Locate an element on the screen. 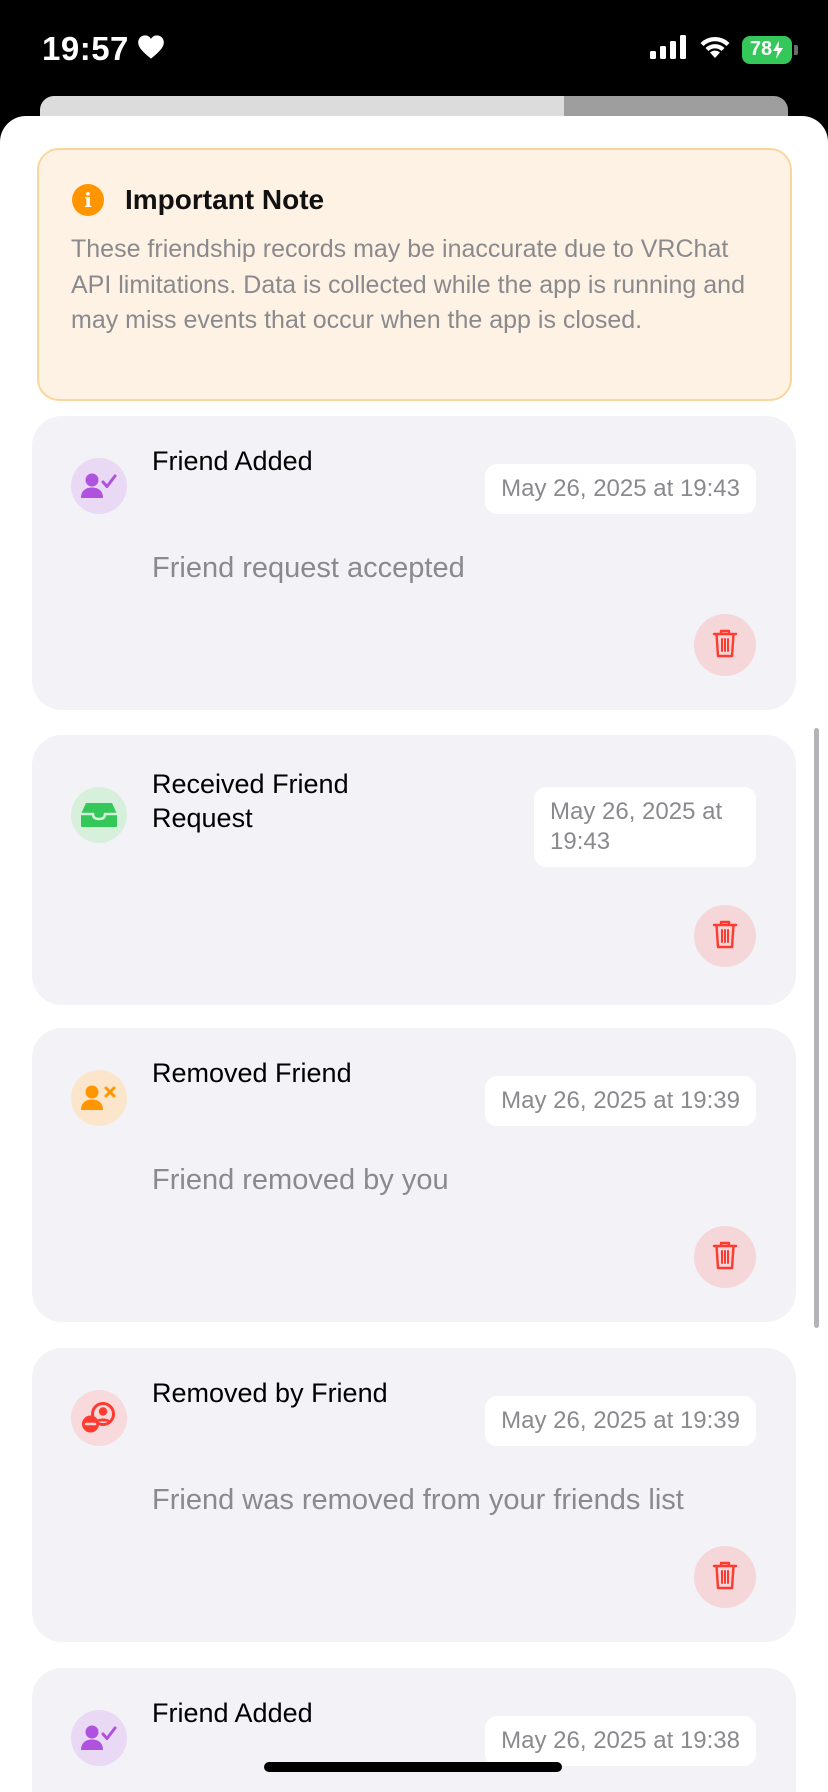 The width and height of the screenshot is (828, 1792). wifi-icon is located at coordinates (715, 49).